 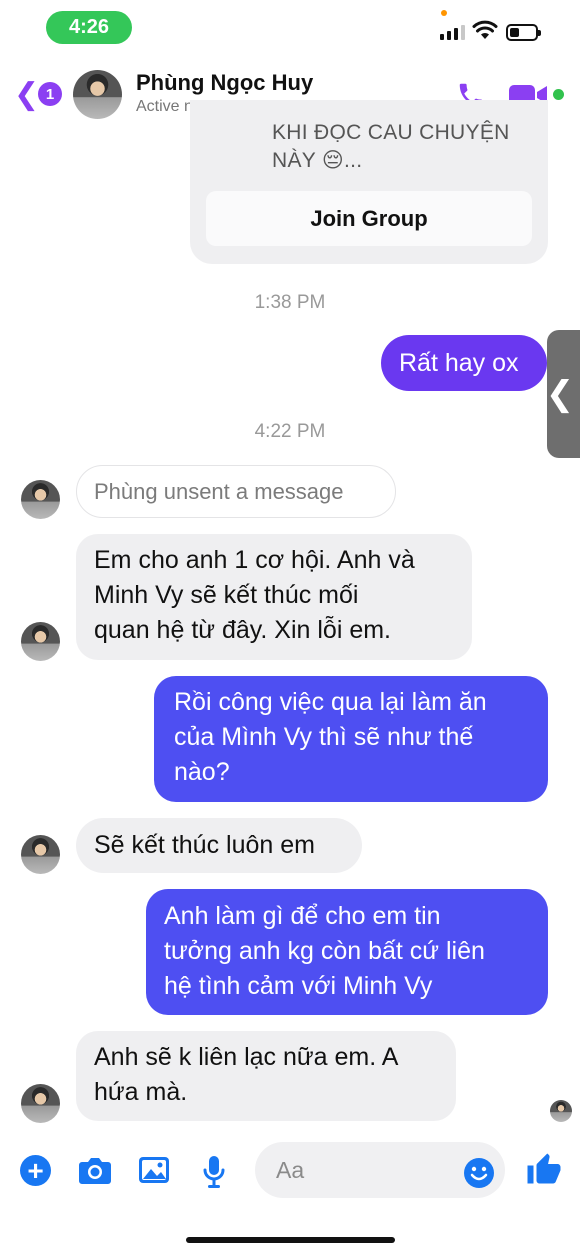 I want to click on contact-avatar, so click(x=97, y=94).